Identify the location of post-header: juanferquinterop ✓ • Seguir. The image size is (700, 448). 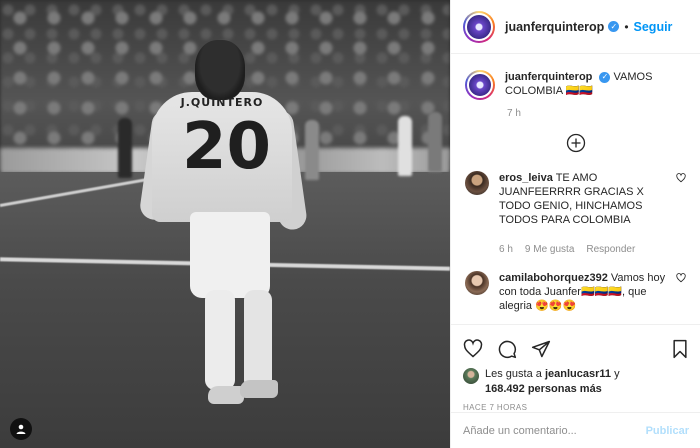
(575, 27).